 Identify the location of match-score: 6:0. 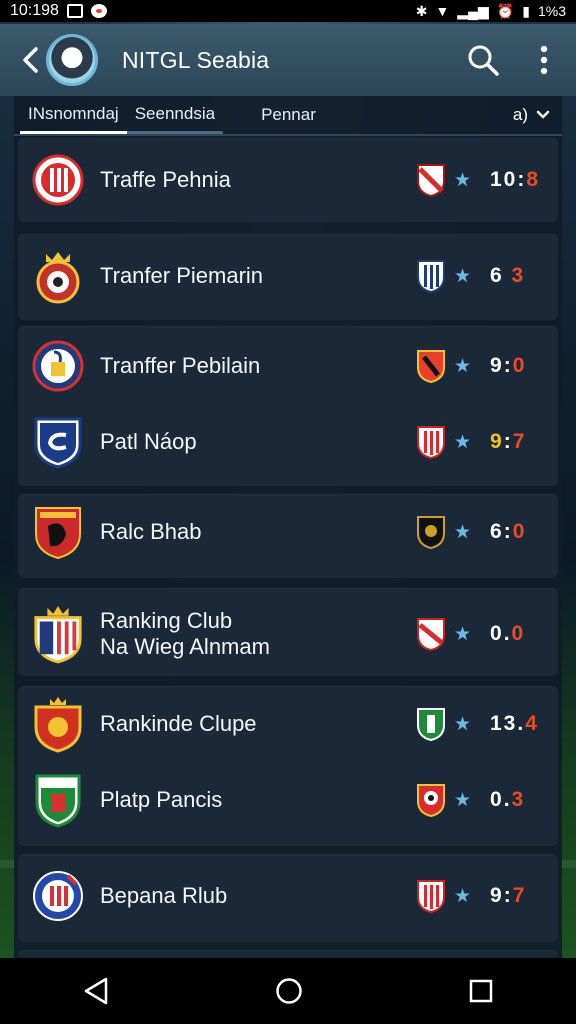
(508, 531).